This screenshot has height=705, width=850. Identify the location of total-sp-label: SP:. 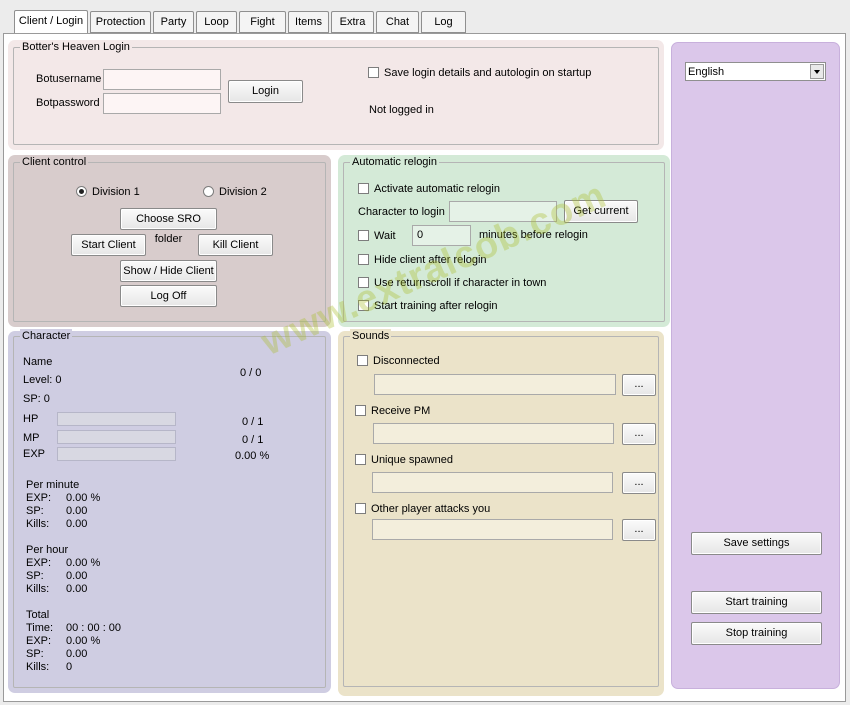
(35, 654).